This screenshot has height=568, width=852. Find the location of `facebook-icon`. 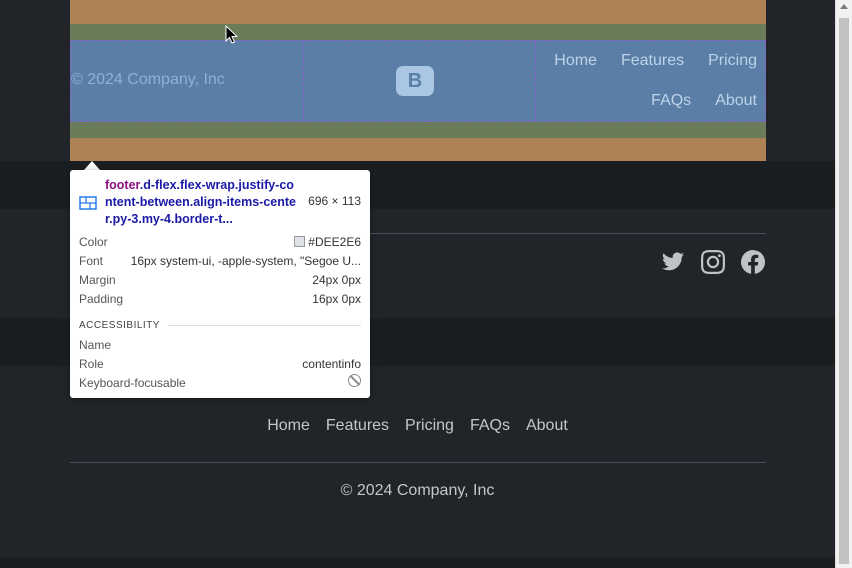

facebook-icon is located at coordinates (753, 262).